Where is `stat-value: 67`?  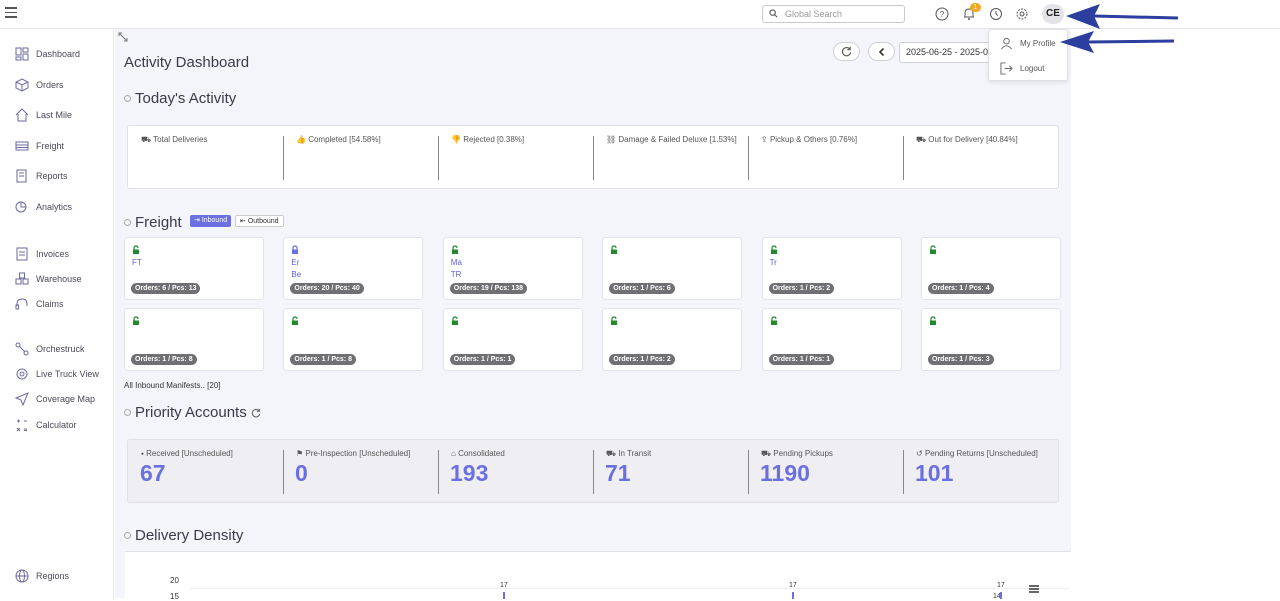 stat-value: 67 is located at coordinates (153, 473).